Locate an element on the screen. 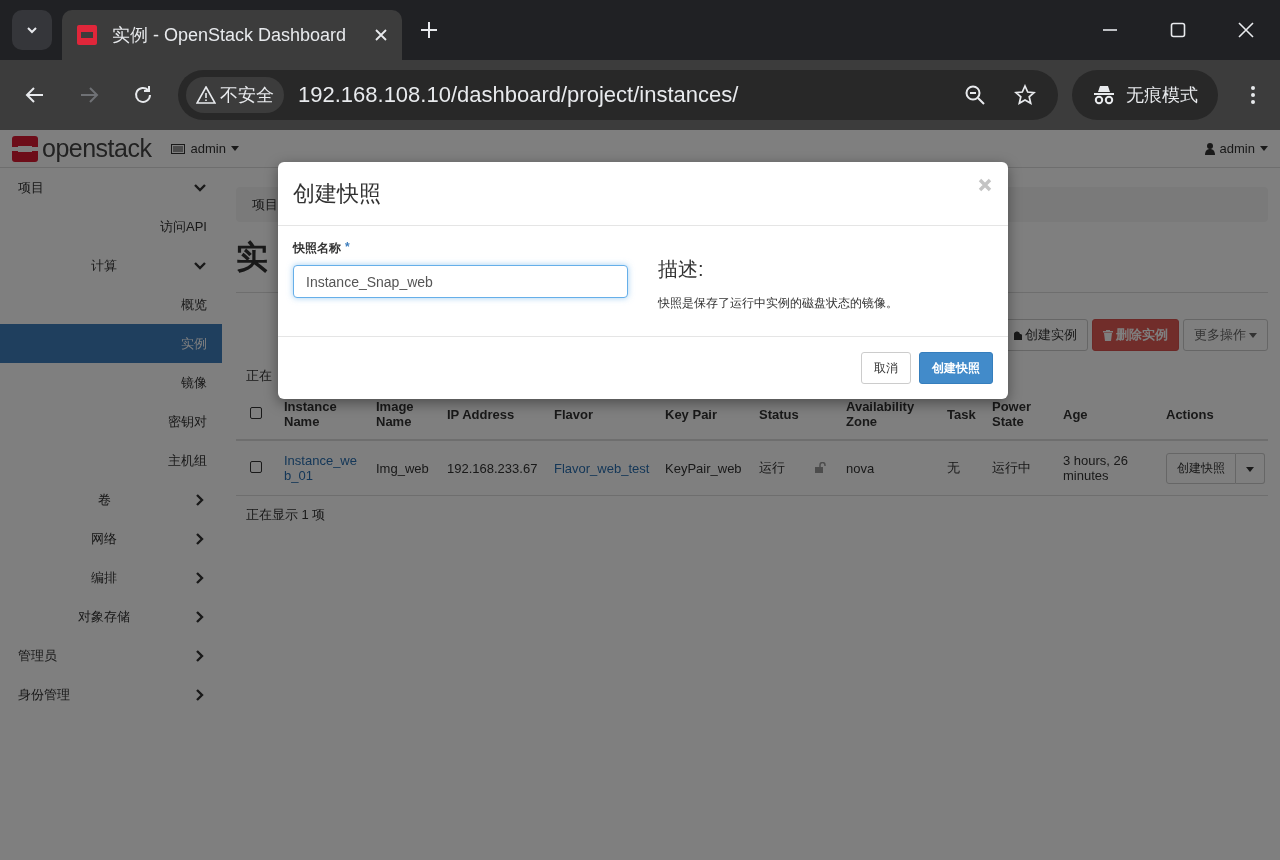 The width and height of the screenshot is (1280, 860). table-cell: KeyPair_web is located at coordinates (703, 468).